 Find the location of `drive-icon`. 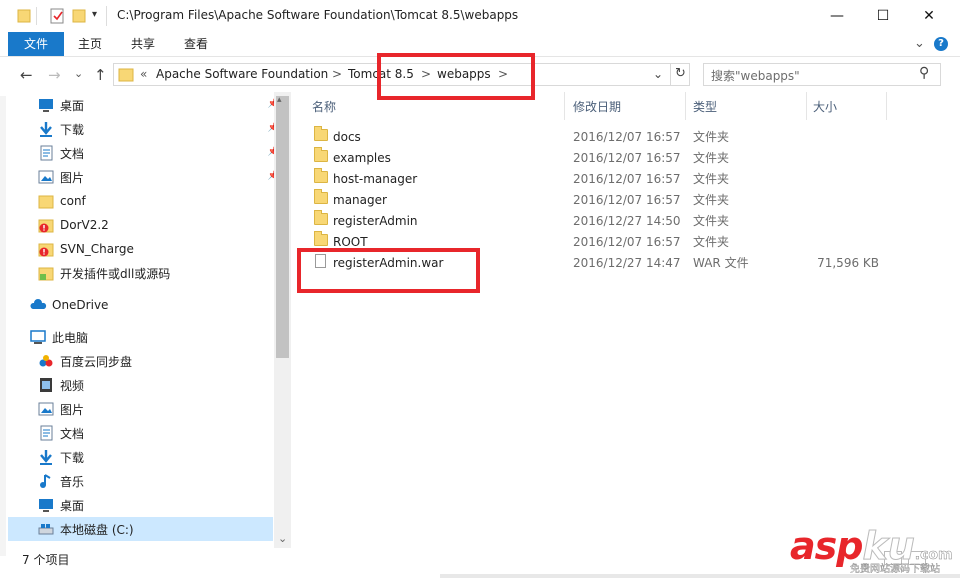

drive-icon is located at coordinates (46, 529).